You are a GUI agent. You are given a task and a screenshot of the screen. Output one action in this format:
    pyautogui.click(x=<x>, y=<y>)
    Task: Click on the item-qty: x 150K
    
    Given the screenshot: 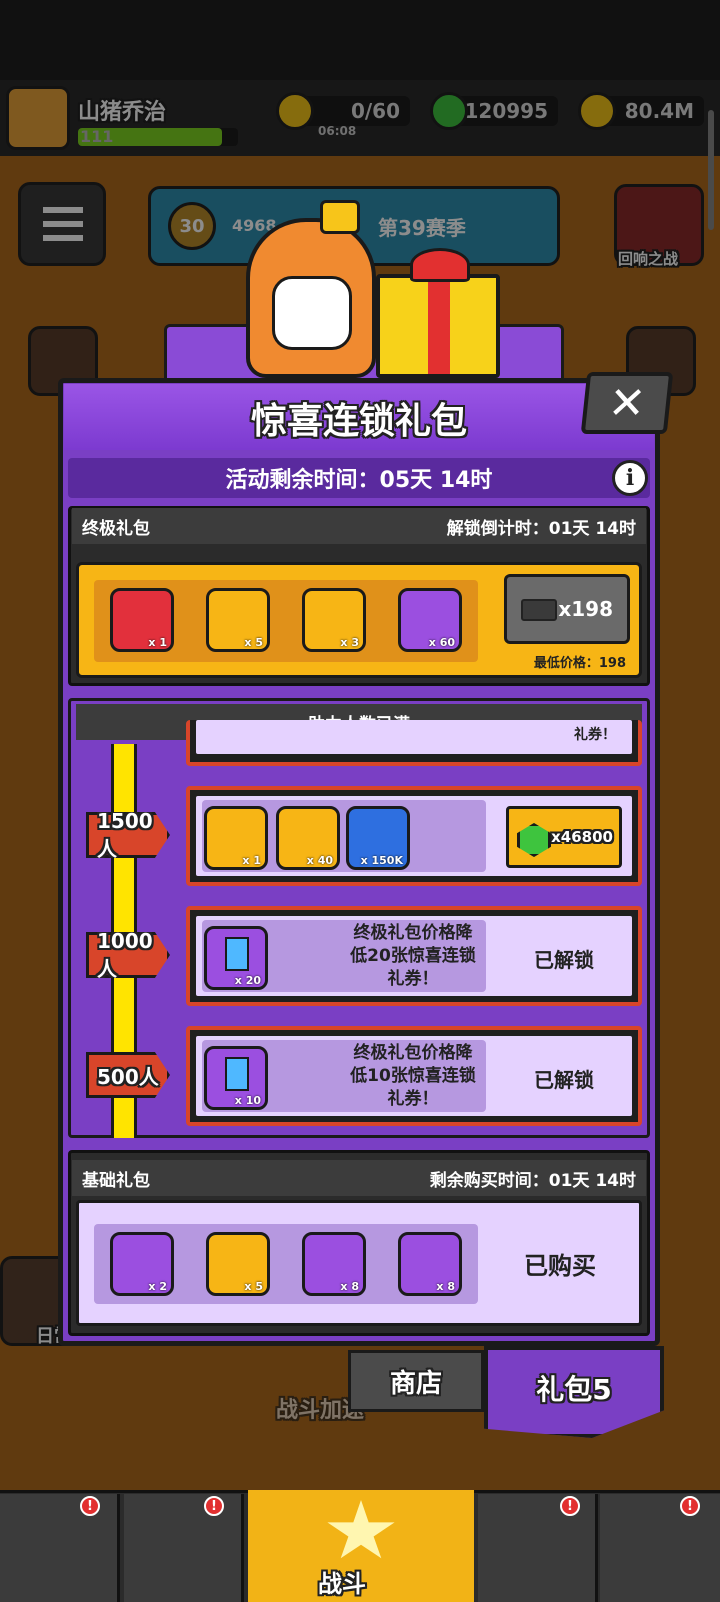 What is the action you would take?
    pyautogui.click(x=381, y=860)
    